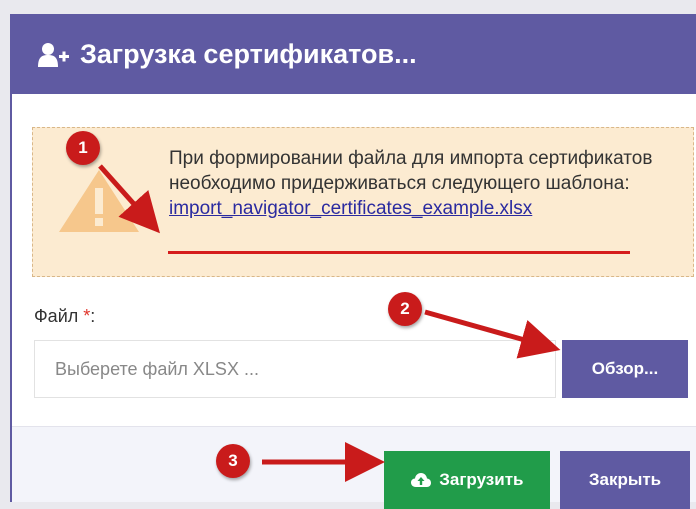  Describe the element at coordinates (399, 252) in the screenshot. I see `link-highlight-underline` at that location.